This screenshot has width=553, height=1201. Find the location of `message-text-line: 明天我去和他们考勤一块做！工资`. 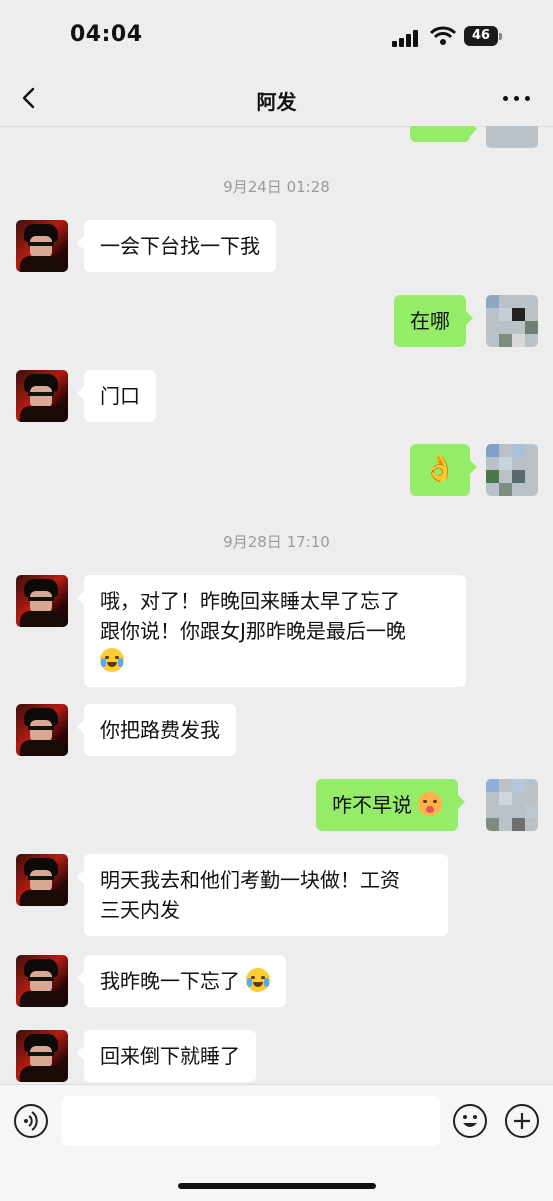

message-text-line: 明天我去和他们考勤一块做！工资 is located at coordinates (250, 880).